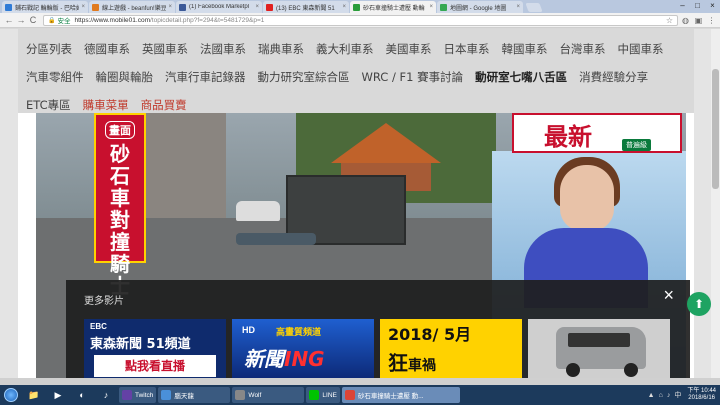 The height and width of the screenshot is (405, 720). I want to click on scroll-to-top-button: ⬆, so click(699, 304).